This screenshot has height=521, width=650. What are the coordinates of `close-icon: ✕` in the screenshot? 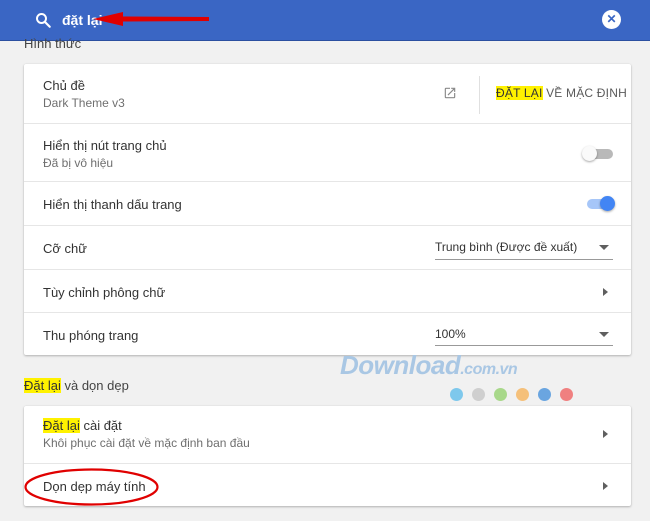 It's located at (611, 19).